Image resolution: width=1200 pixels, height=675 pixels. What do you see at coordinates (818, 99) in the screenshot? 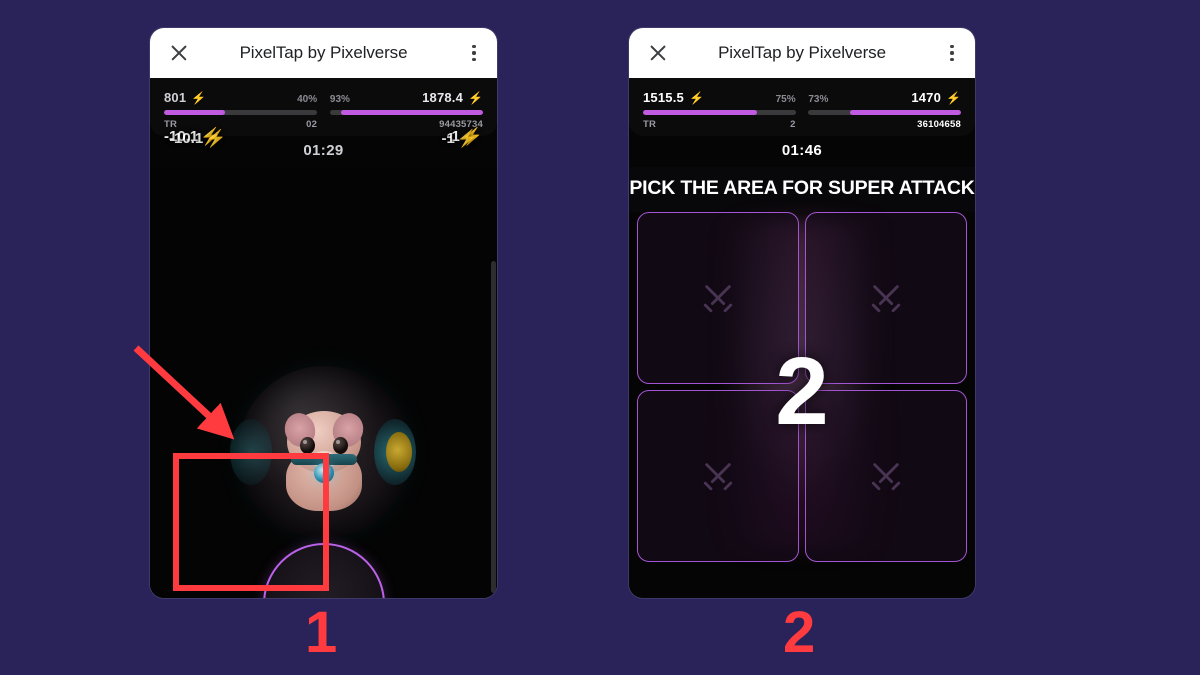
I see `opponent-hp-percent-2: 73%` at bounding box center [818, 99].